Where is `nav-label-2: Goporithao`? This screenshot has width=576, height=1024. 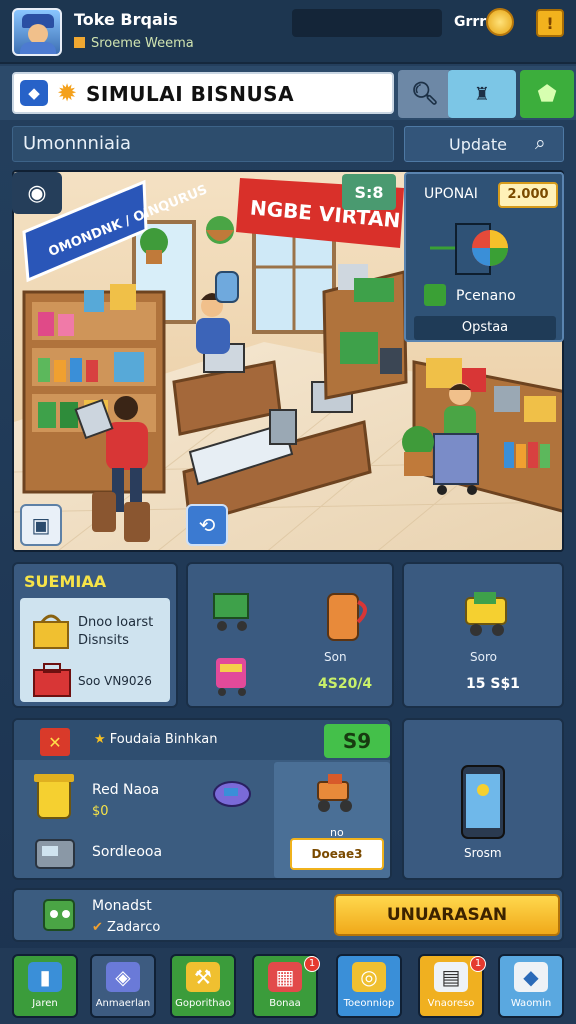 nav-label-2: Goporithao is located at coordinates (203, 1003).